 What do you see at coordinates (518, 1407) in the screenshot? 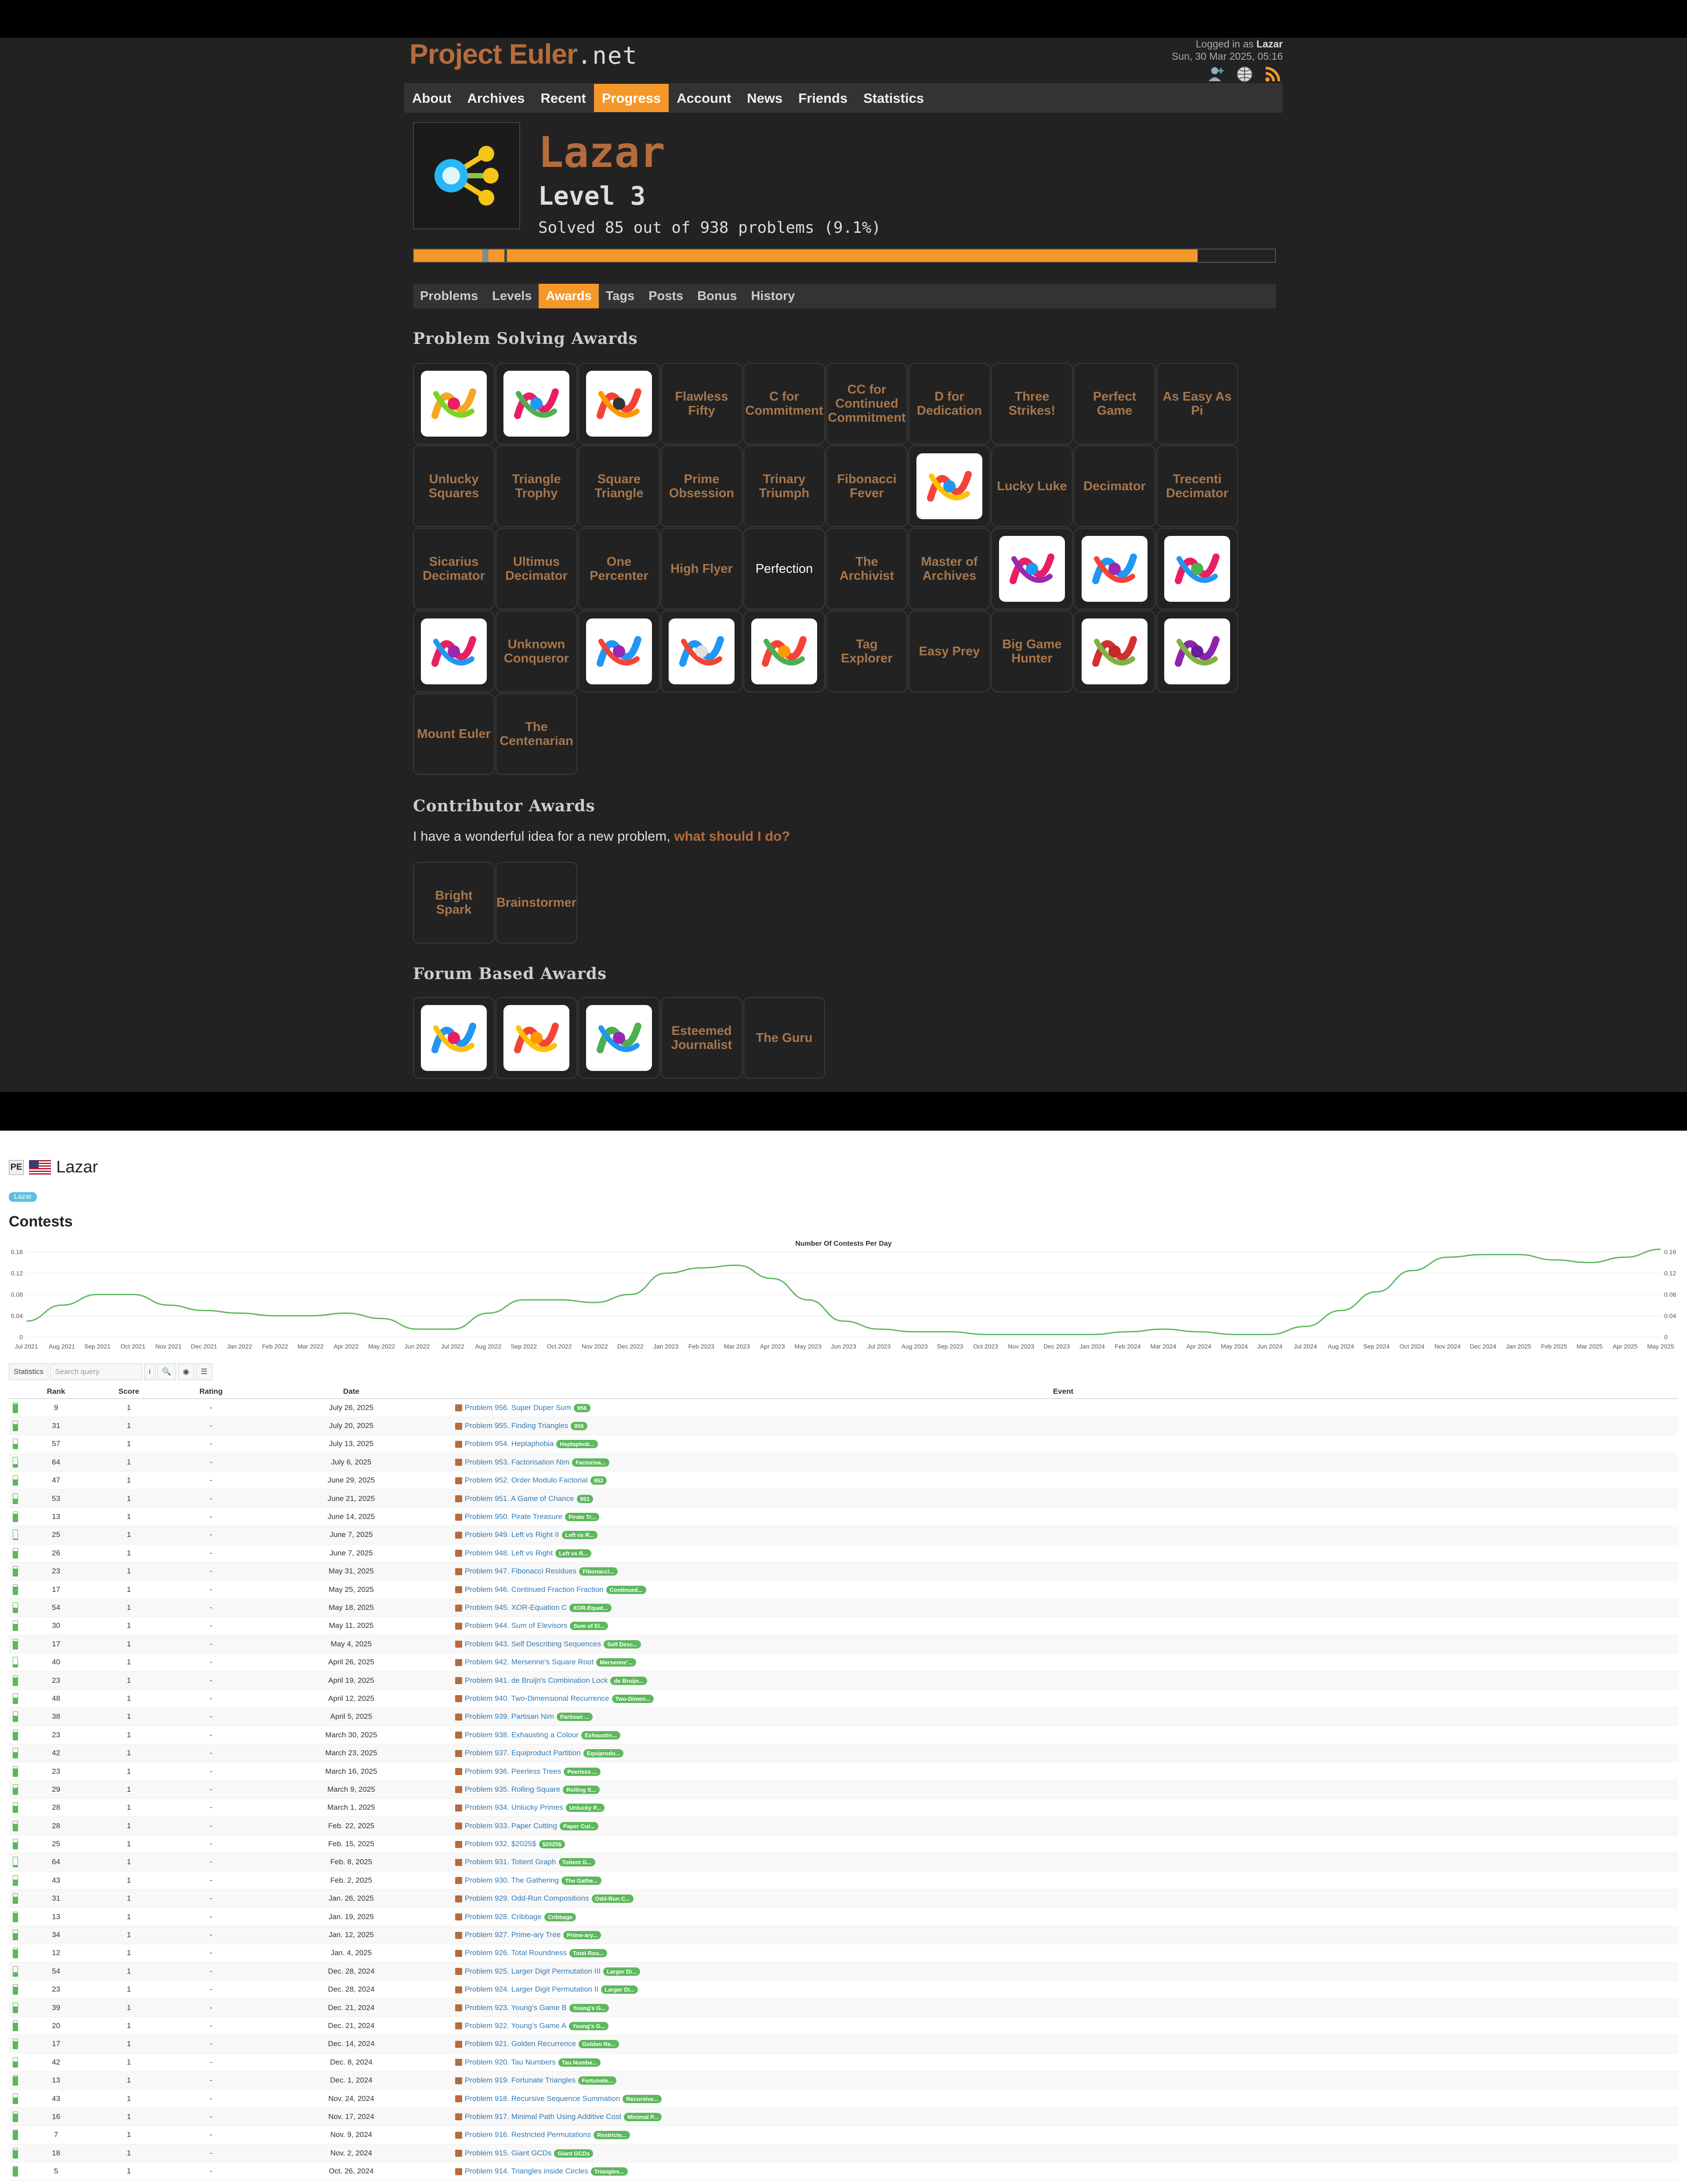
I see `event-link: Problem 956. Super Duper Sum` at bounding box center [518, 1407].